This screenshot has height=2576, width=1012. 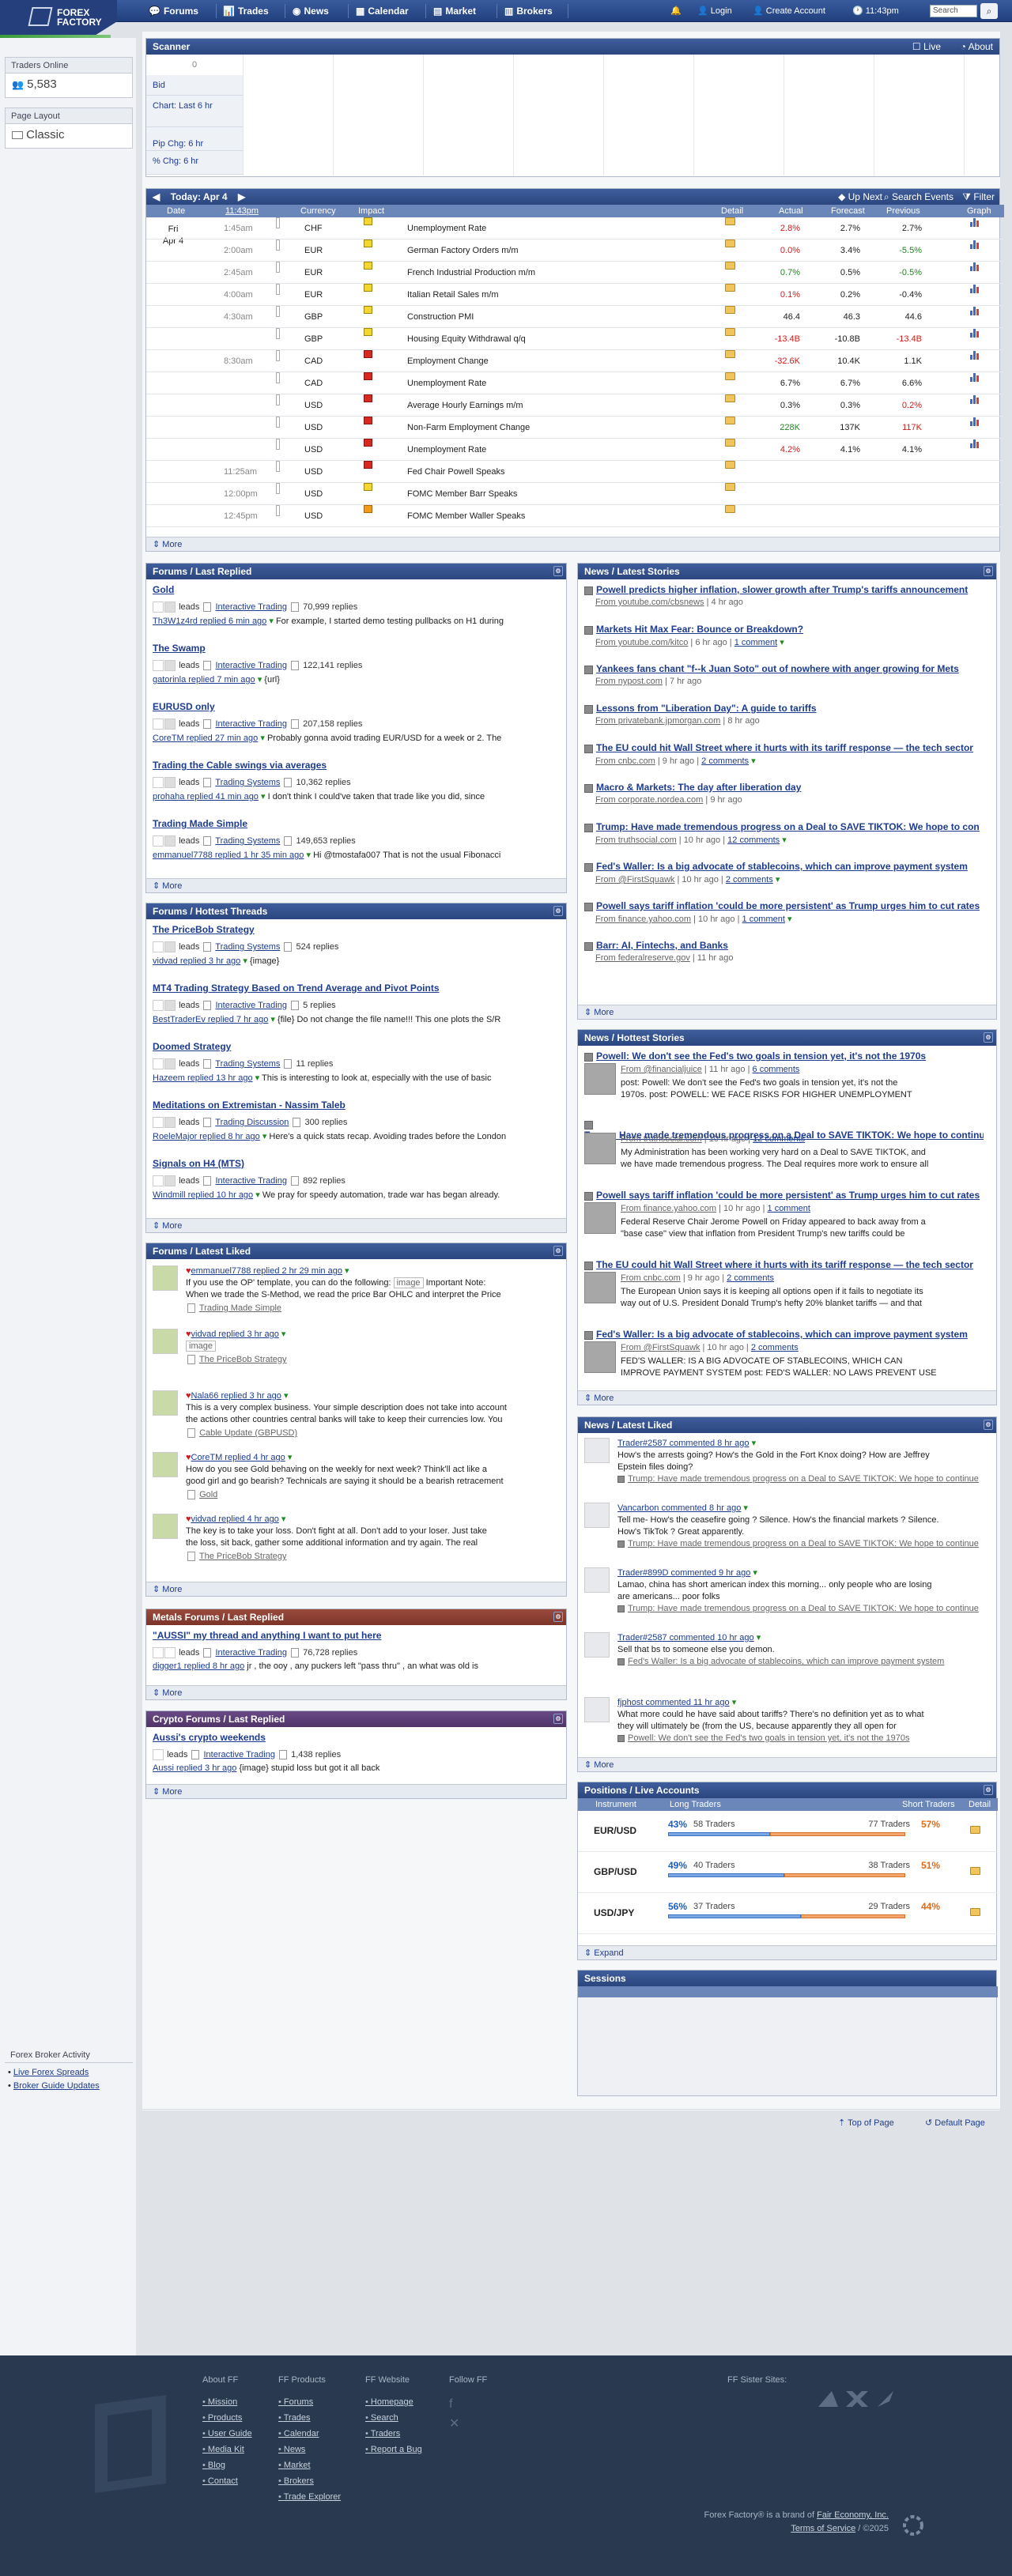 I want to click on comment-author: Trader#2587 commented 8 hr ago, so click(x=684, y=1443).